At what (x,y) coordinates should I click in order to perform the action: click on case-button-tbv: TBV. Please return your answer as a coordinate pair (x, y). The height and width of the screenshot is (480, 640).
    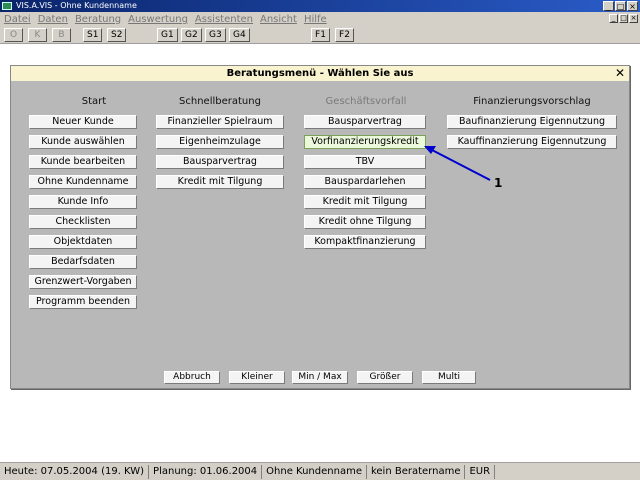
    Looking at the image, I should click on (365, 162).